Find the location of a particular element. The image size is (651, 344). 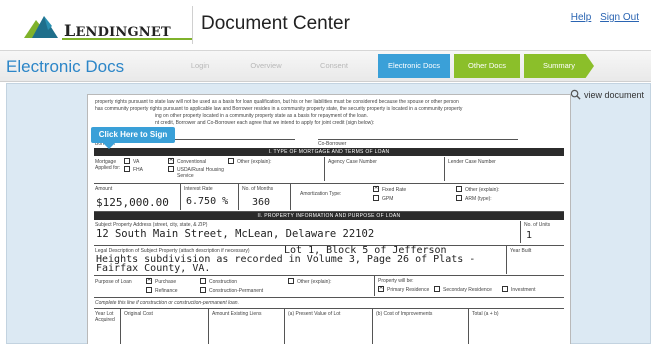

property-will-be-label: Property will be: is located at coordinates (396, 281).